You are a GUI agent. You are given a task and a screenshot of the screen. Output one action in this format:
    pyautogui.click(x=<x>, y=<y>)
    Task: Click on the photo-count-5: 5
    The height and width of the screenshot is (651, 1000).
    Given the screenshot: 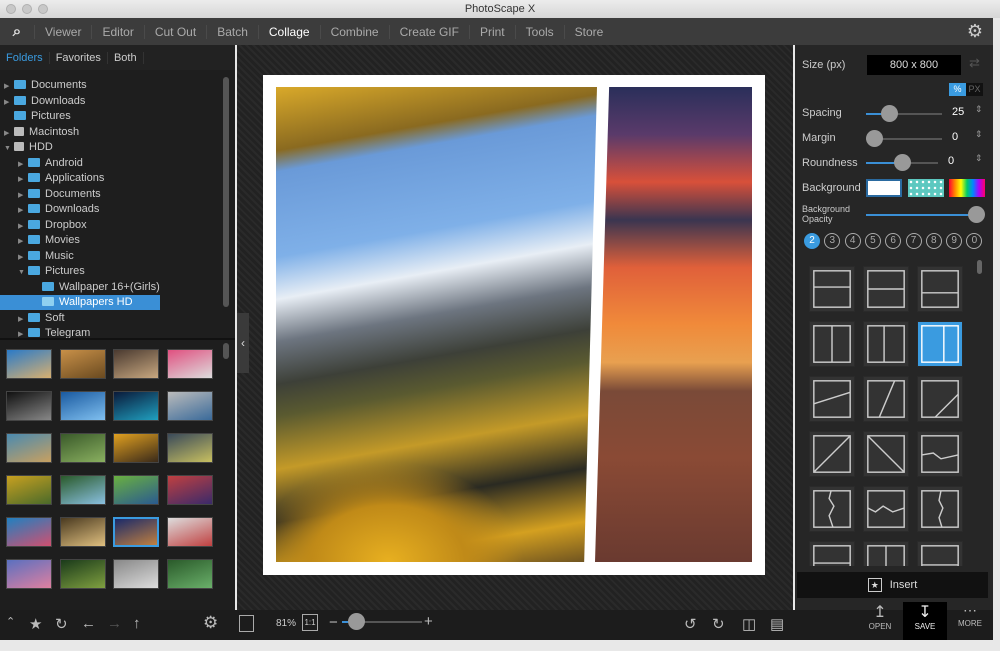 What is the action you would take?
    pyautogui.click(x=872, y=241)
    